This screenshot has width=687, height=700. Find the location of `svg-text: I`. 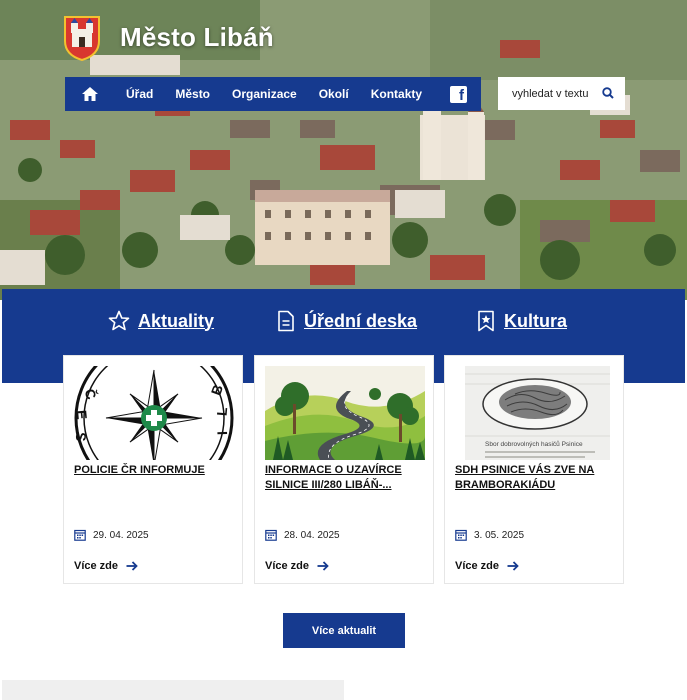

svg-text: I is located at coordinates (222, 433).